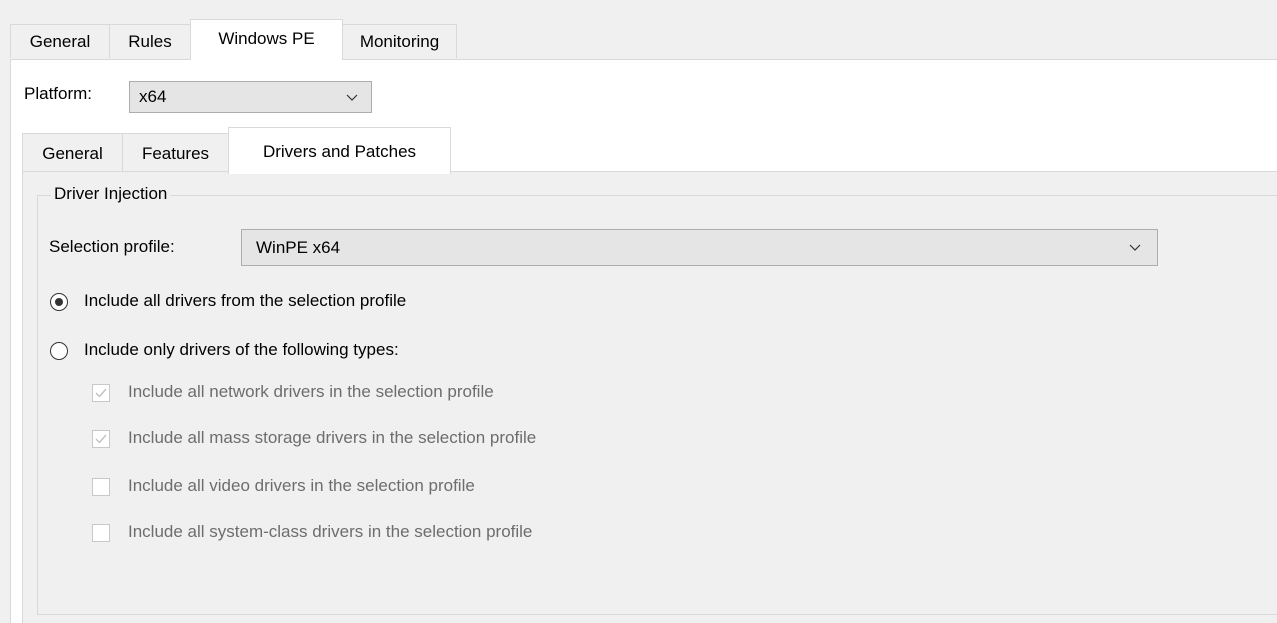 The image size is (1277, 623). Describe the element at coordinates (298, 247) in the screenshot. I see `selection-profile-value: WinPE x64` at that location.